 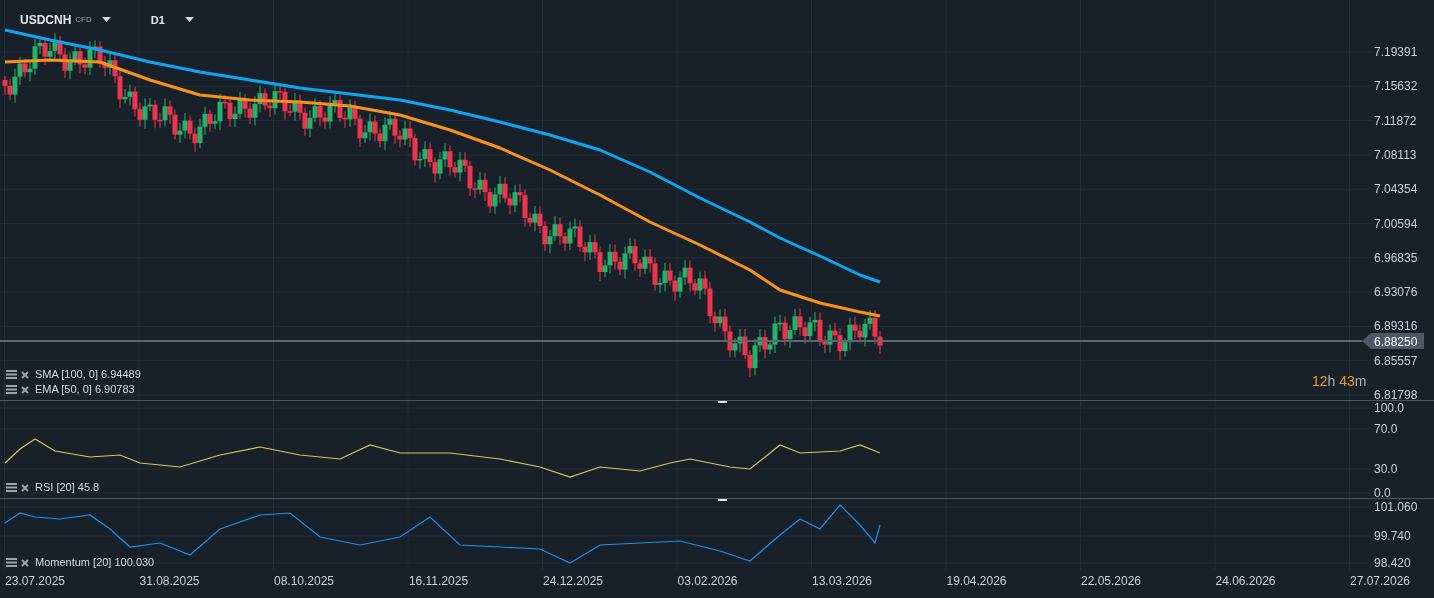 I want to click on axis-label: 30.0, so click(x=1386, y=469).